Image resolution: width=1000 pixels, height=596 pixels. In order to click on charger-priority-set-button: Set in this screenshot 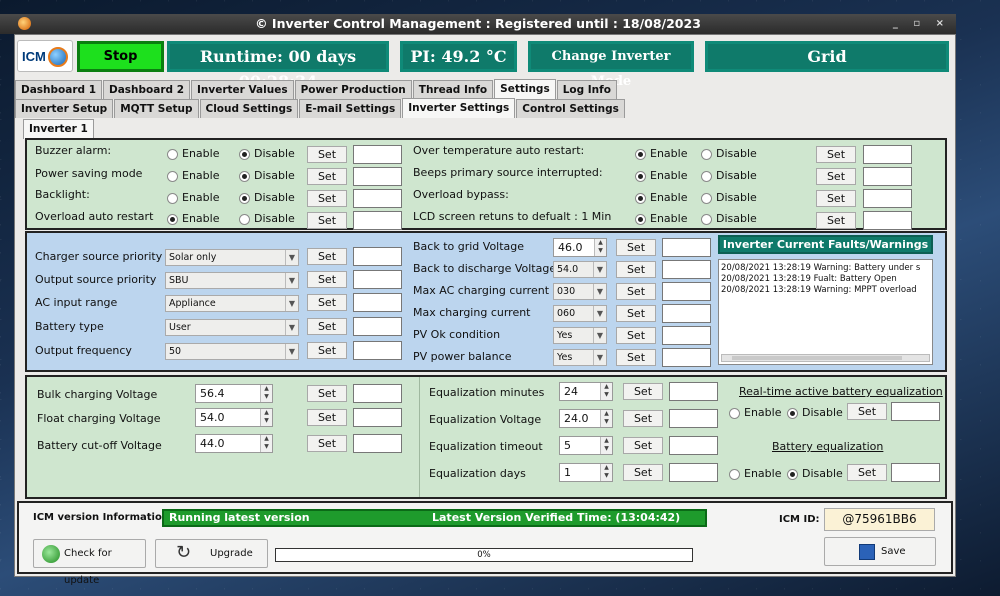, I will do `click(327, 256)`.